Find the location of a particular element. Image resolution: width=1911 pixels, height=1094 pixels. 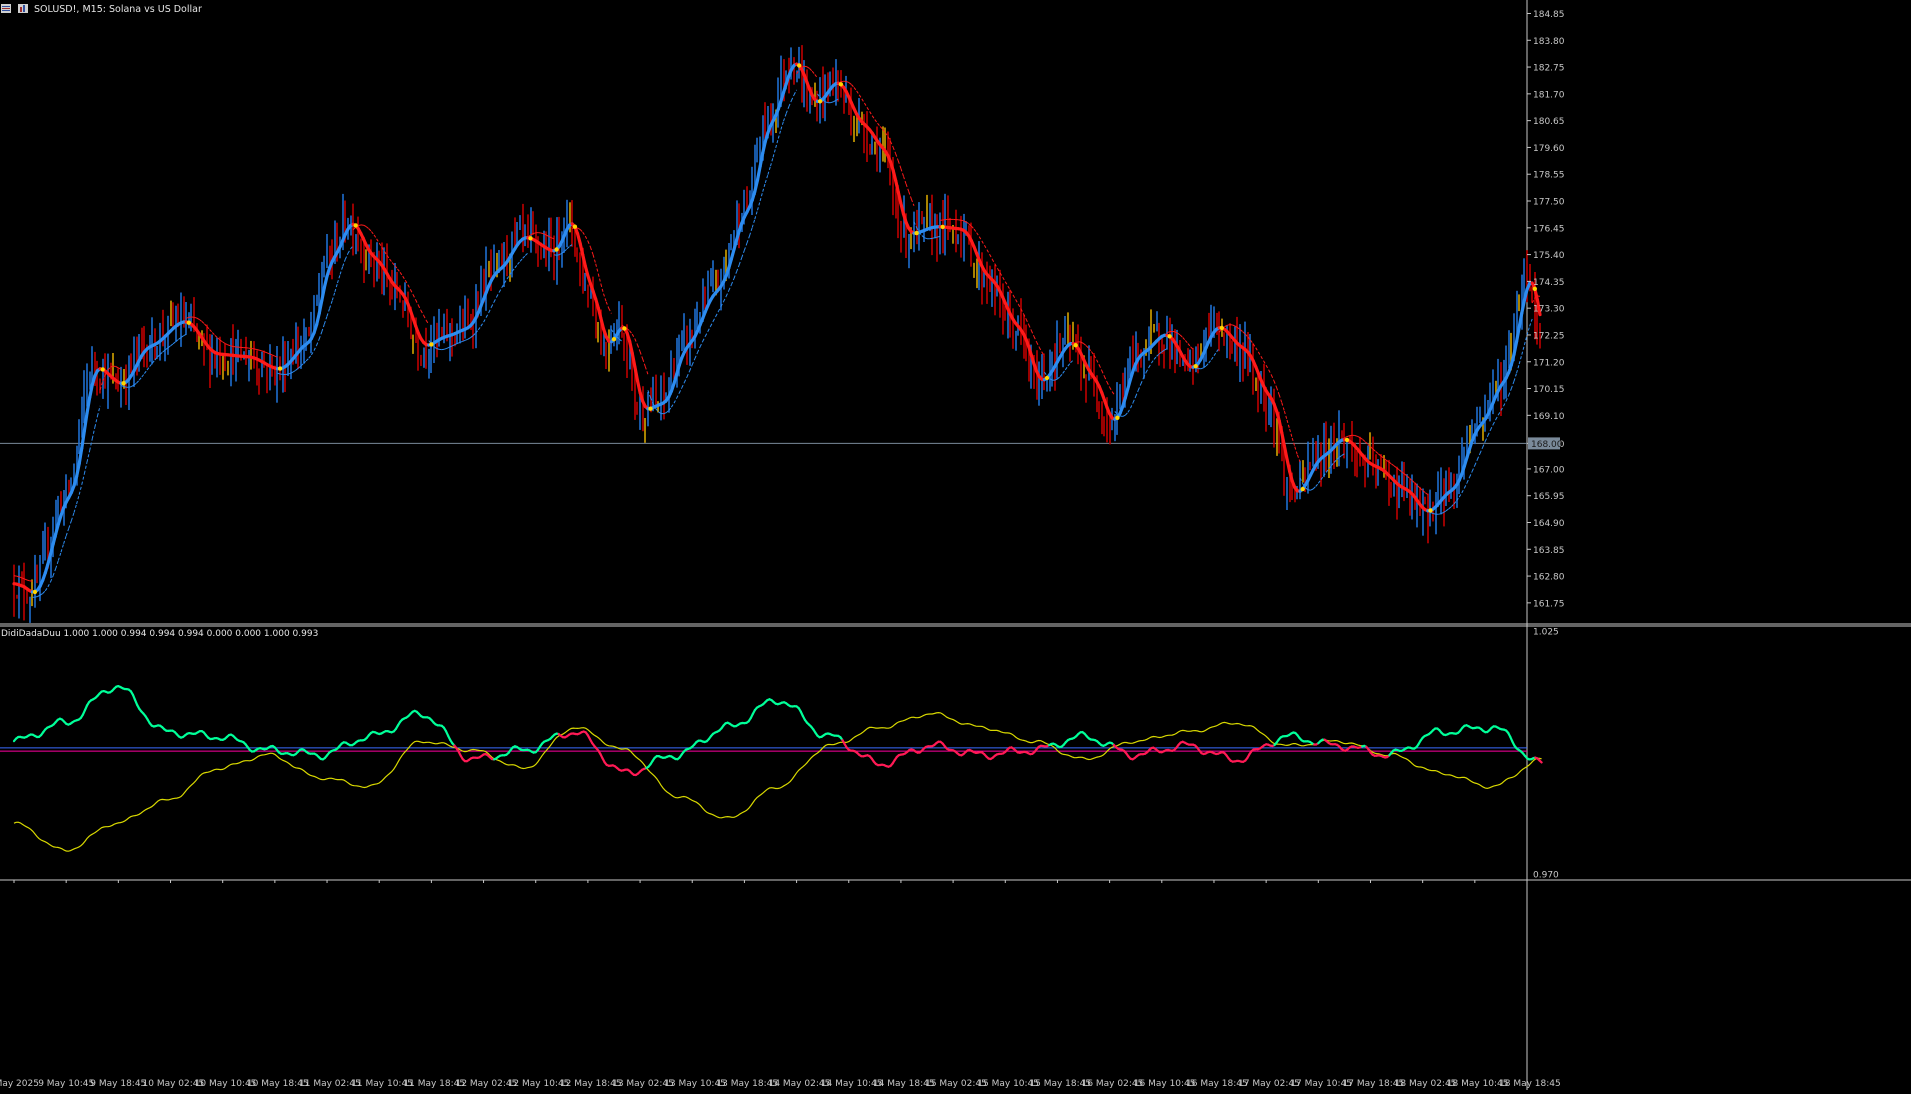

price-tick-label: 163.85 is located at coordinates (1549, 551).